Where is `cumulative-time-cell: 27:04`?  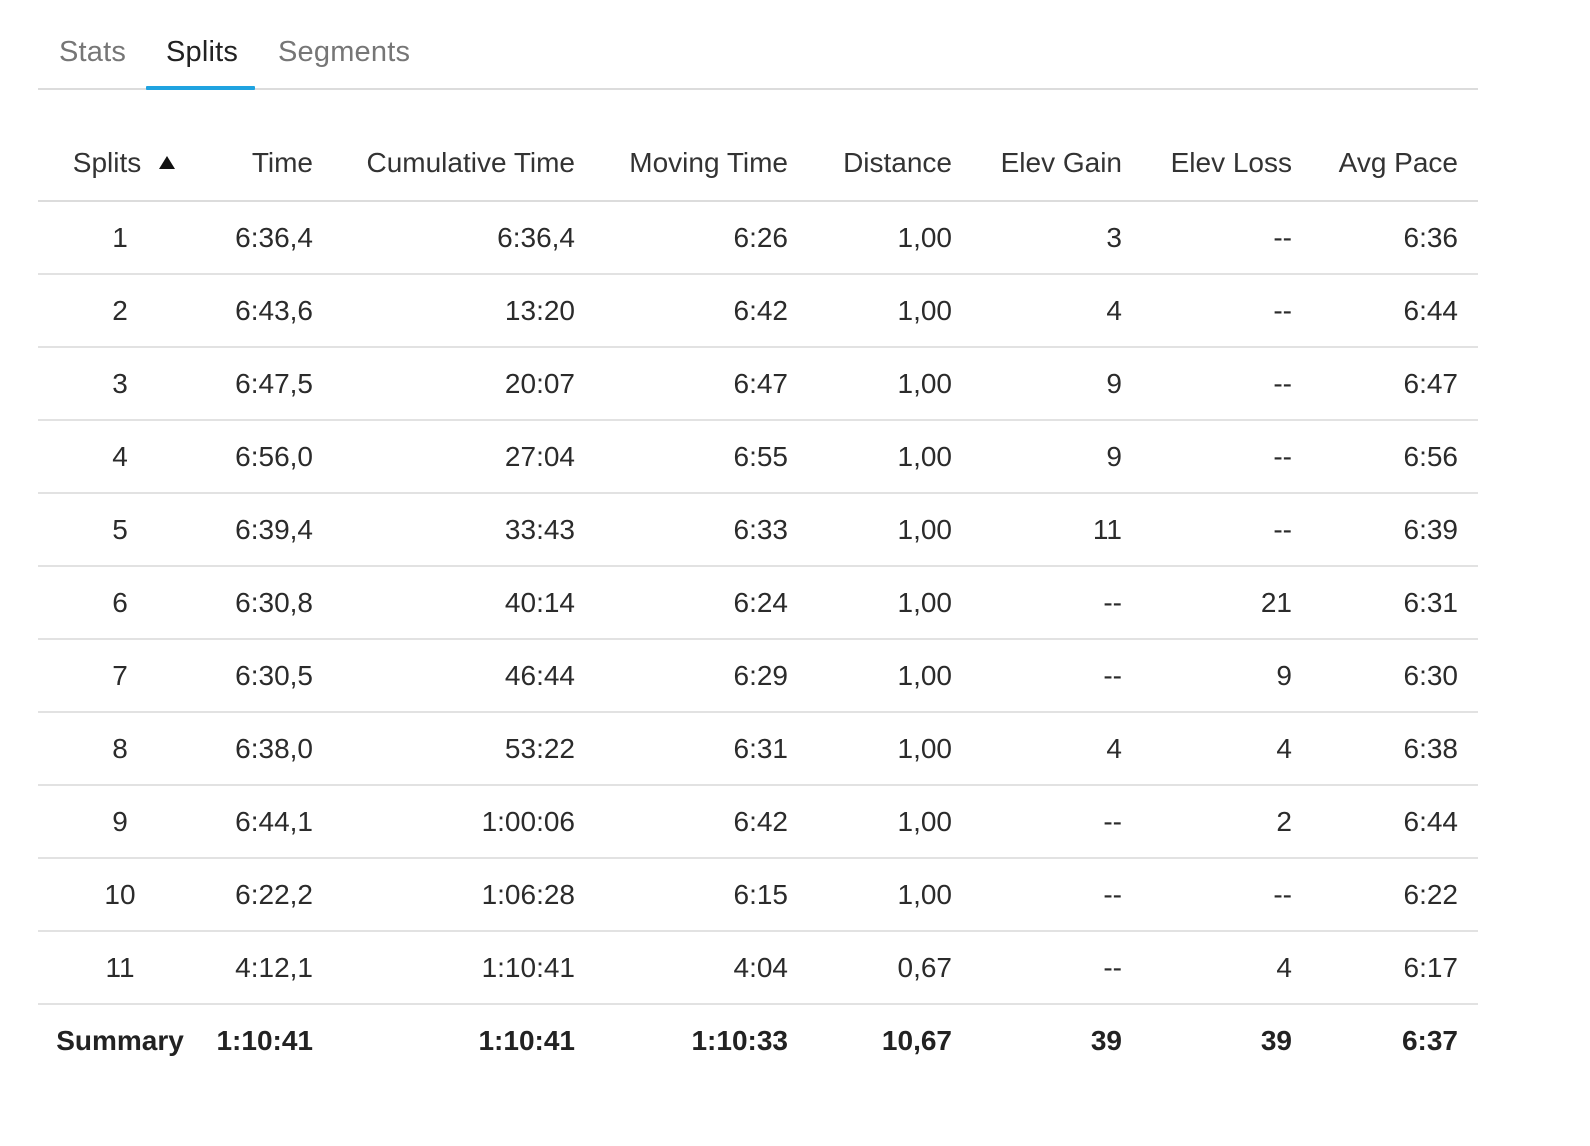 cumulative-time-cell: 27:04 is located at coordinates (464, 457).